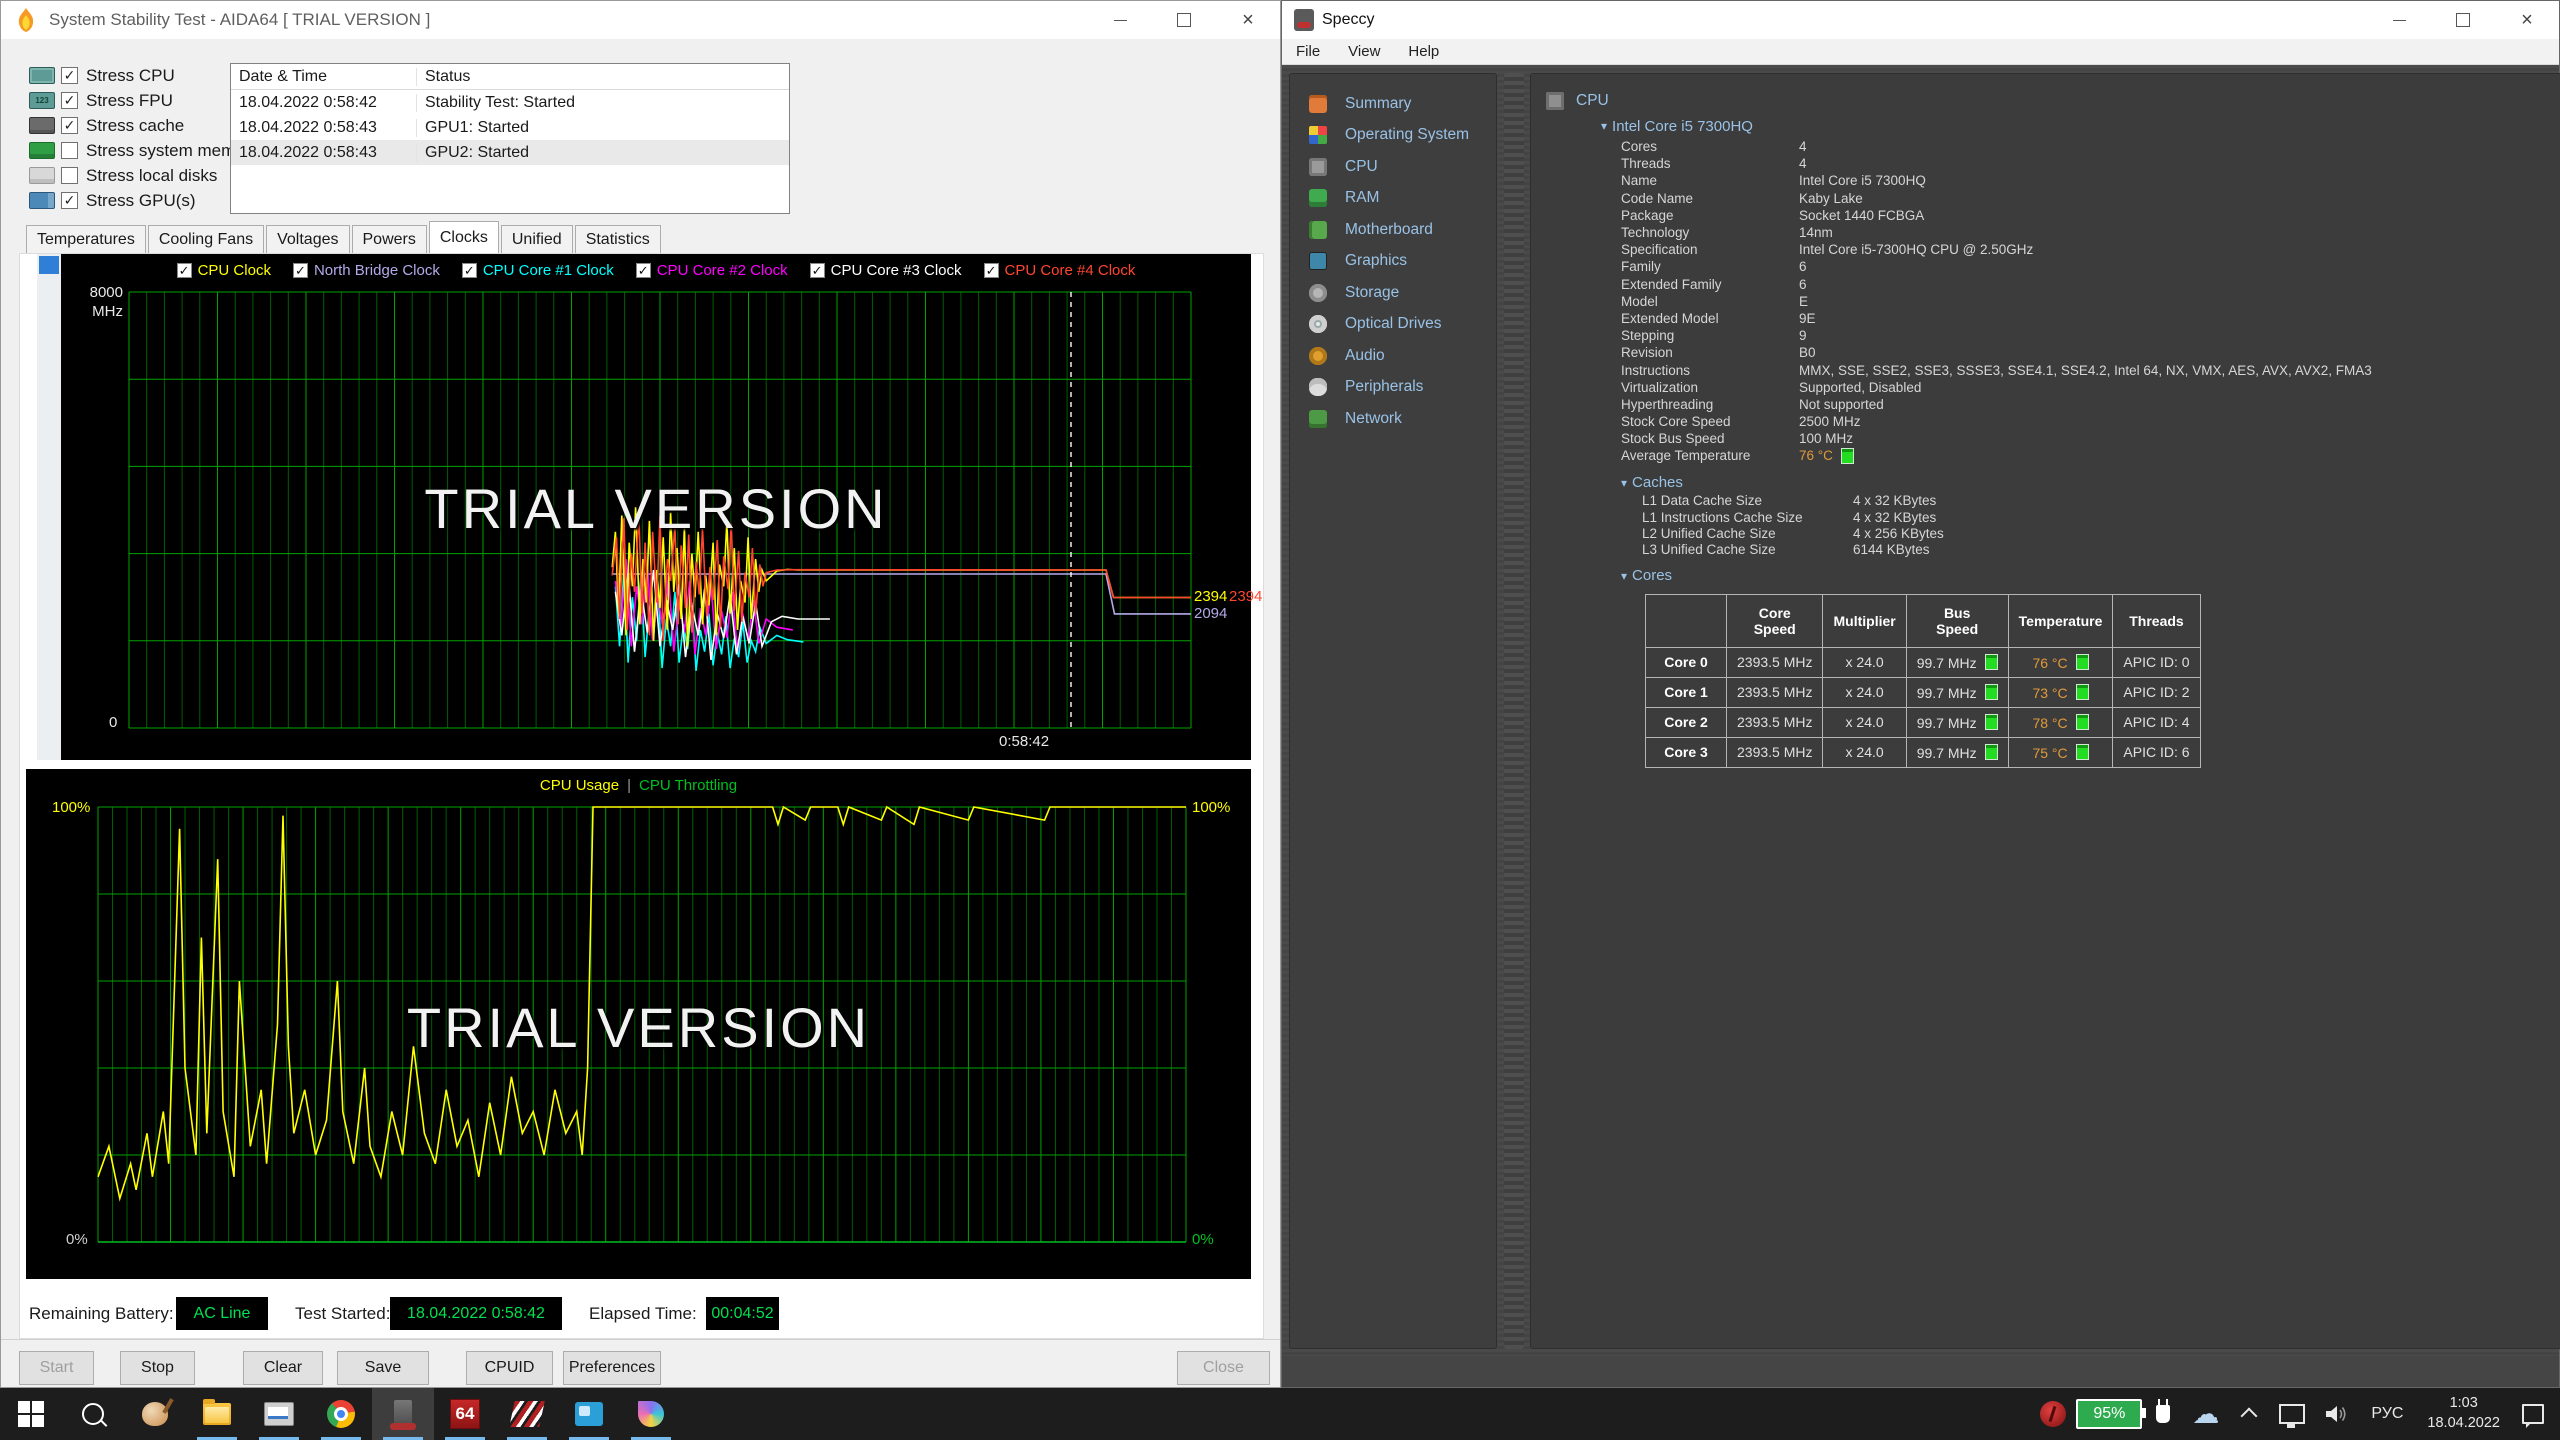 The height and width of the screenshot is (1440, 2560). I want to click on core-name-cell: Core 2, so click(1686, 722).